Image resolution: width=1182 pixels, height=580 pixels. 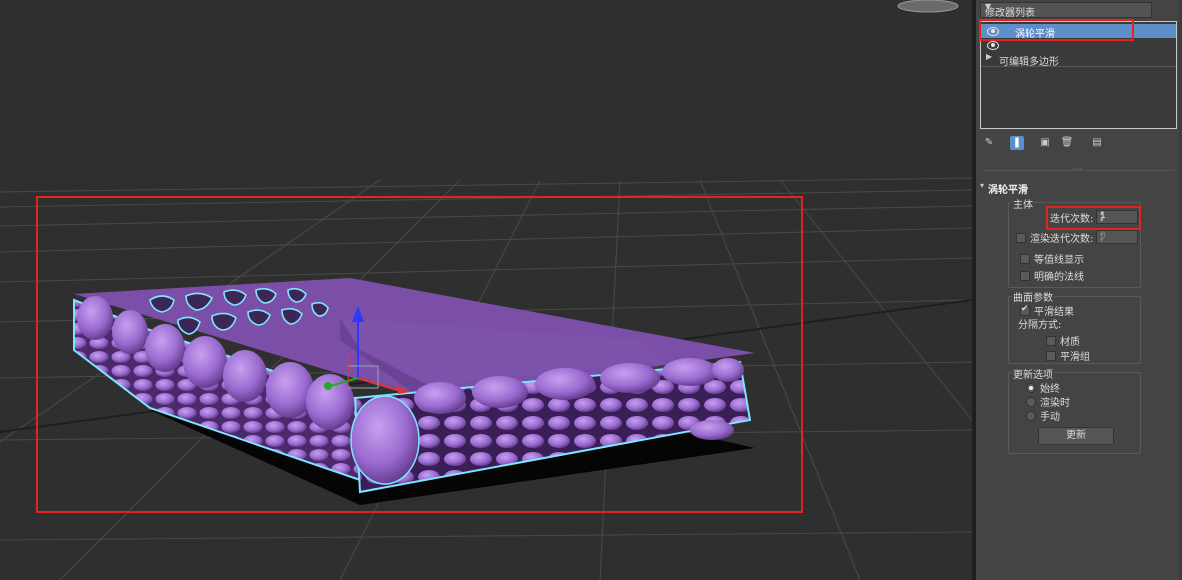 What do you see at coordinates (988, 6) in the screenshot?
I see `chevron-down-icon: ▼` at bounding box center [988, 6].